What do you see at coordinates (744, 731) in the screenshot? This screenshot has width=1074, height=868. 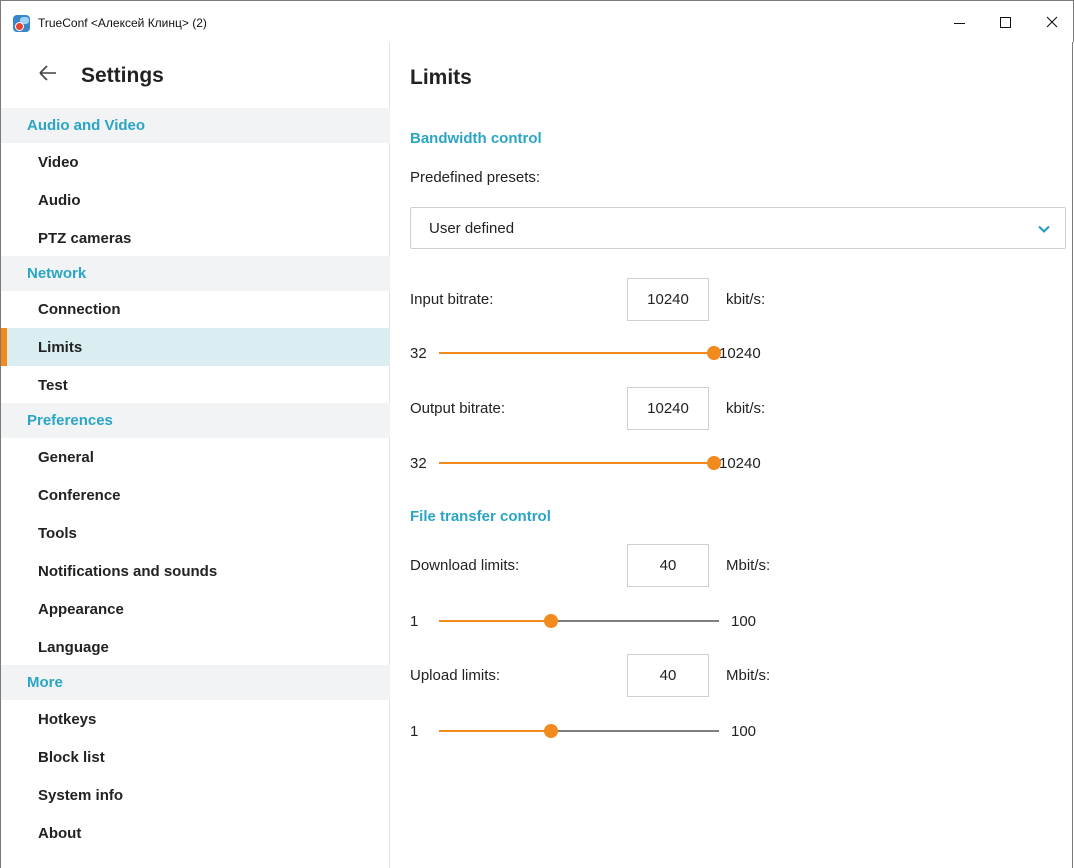 I see `upload-limits-max: 100` at bounding box center [744, 731].